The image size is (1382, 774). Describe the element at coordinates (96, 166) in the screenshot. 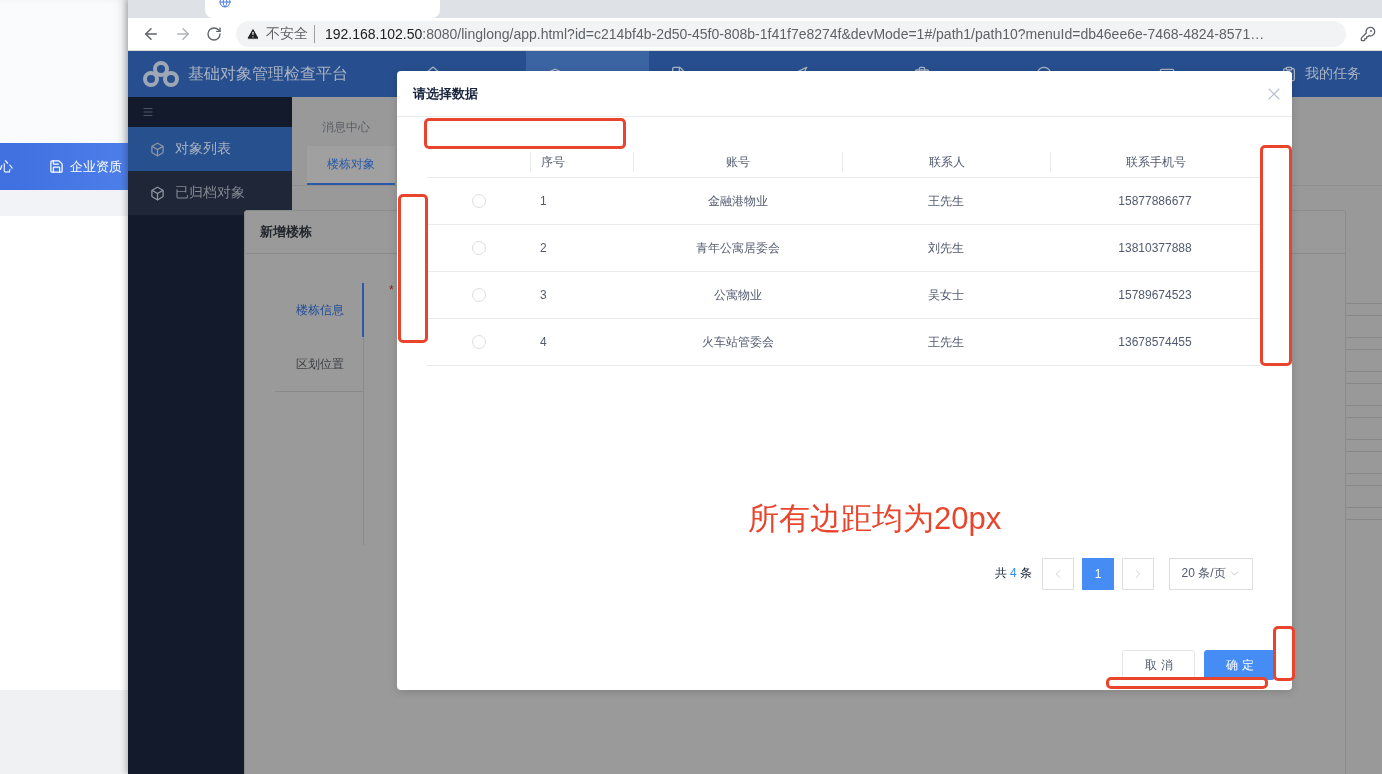

I see `menu-item: 企业资质` at that location.